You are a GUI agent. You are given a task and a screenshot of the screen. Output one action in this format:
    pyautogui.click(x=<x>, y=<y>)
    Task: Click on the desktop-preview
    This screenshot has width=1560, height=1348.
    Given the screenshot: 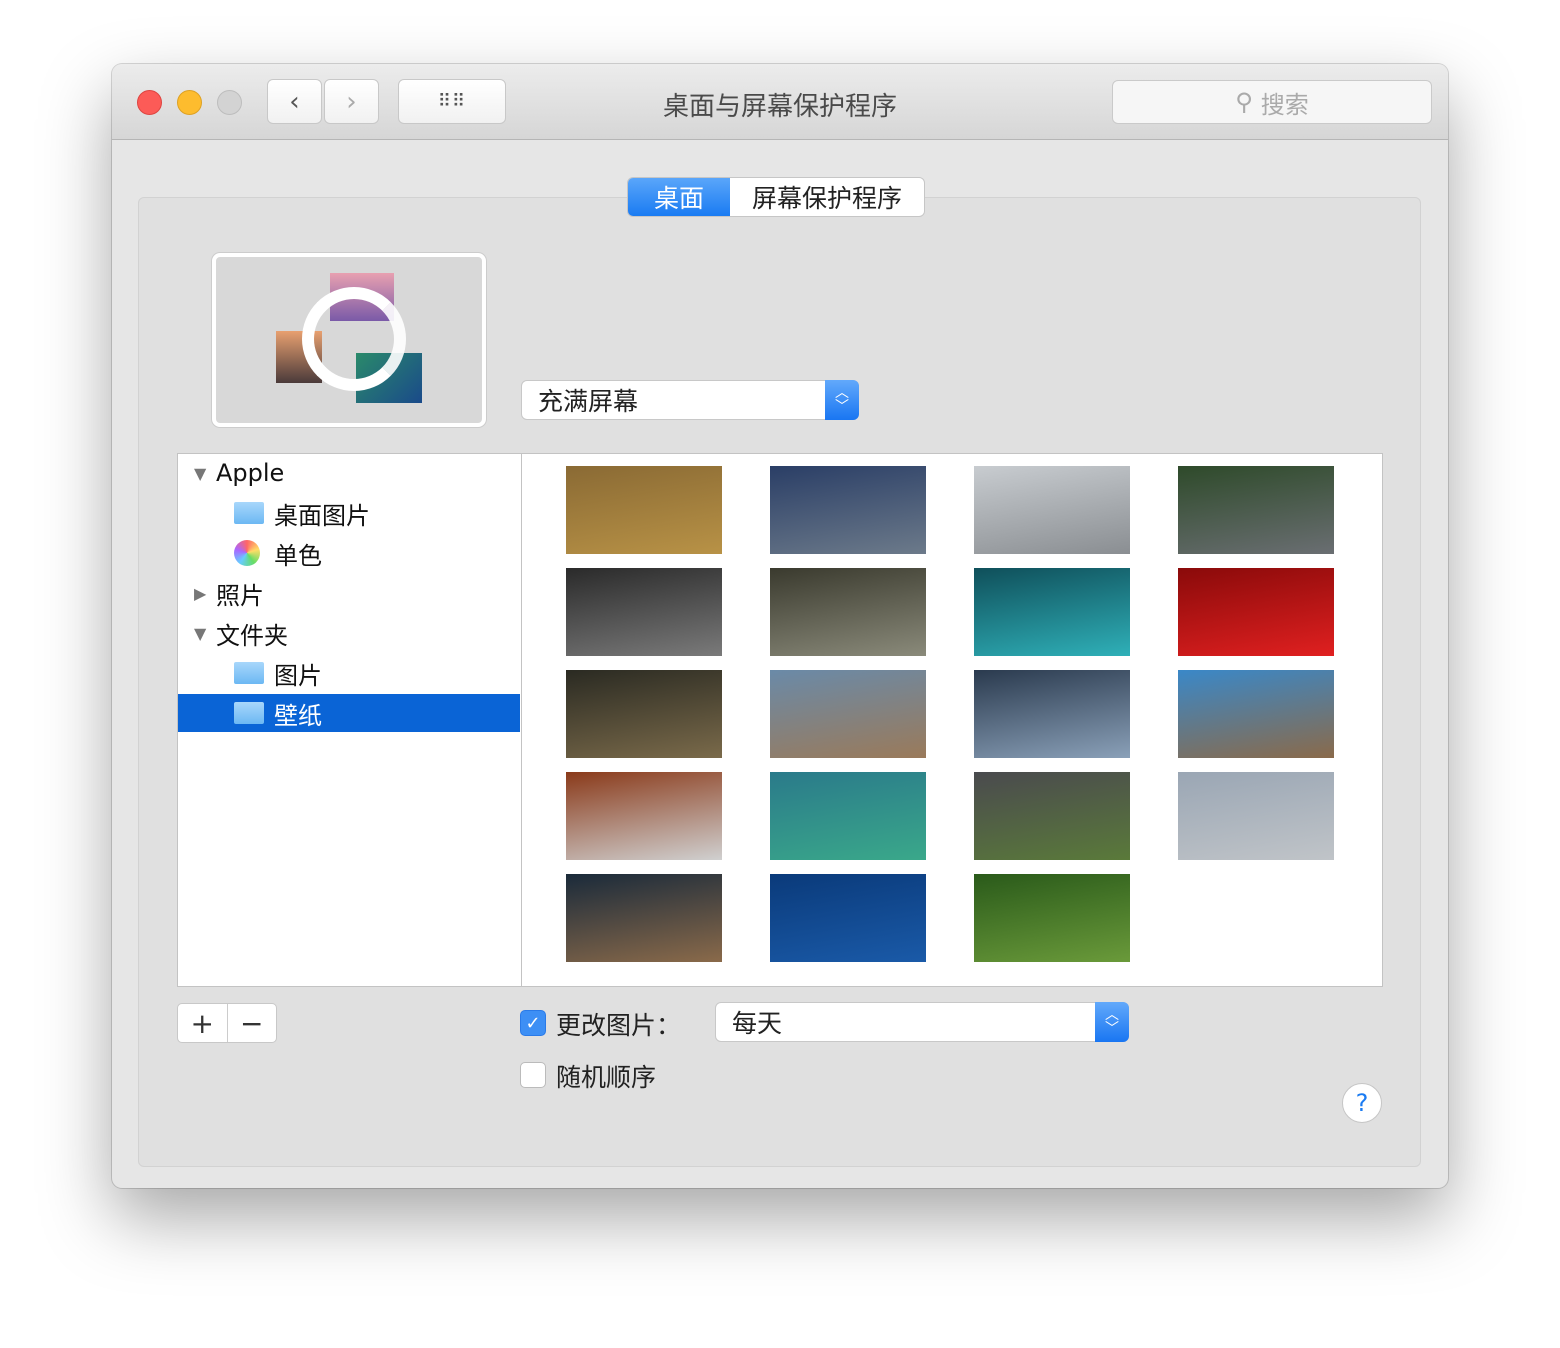 What is the action you would take?
    pyautogui.click(x=349, y=340)
    